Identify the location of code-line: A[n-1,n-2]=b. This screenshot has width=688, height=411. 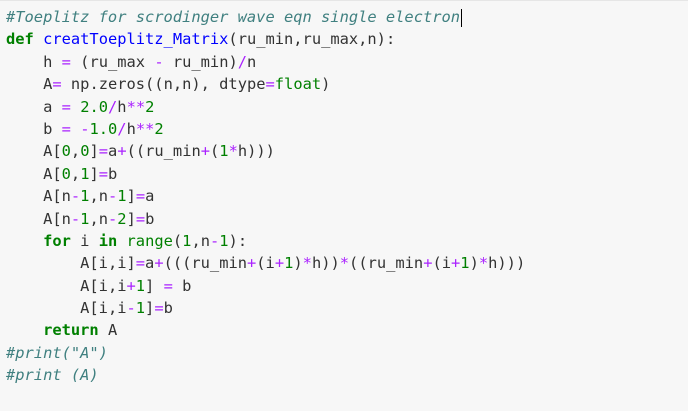
(347, 219).